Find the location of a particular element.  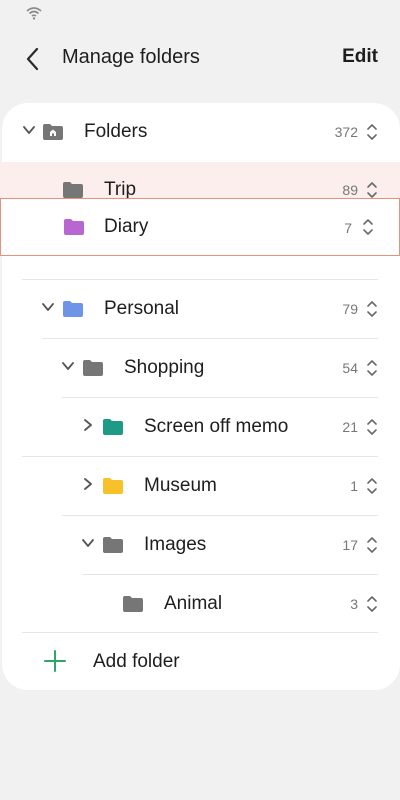

folder-row-images: Images 17 is located at coordinates (201, 545).